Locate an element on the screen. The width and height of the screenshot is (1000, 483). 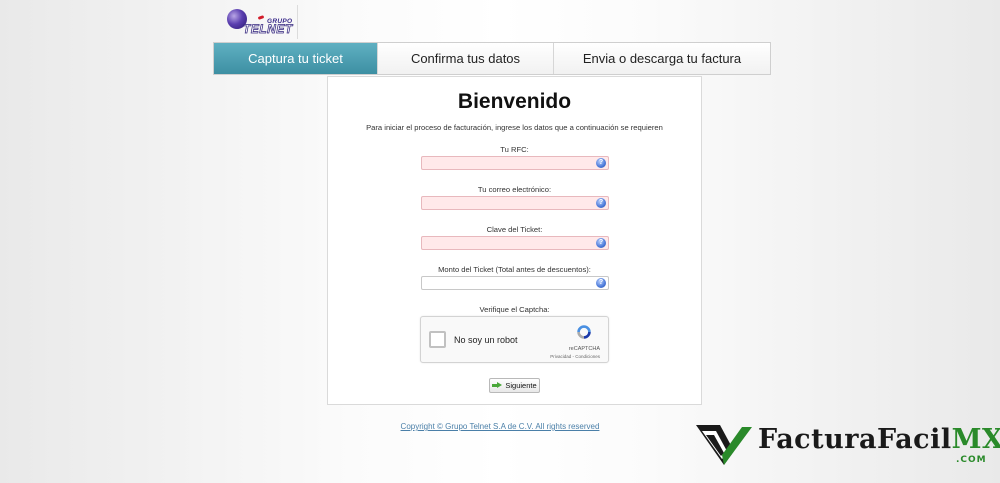
amount-field: ? is located at coordinates (515, 285).